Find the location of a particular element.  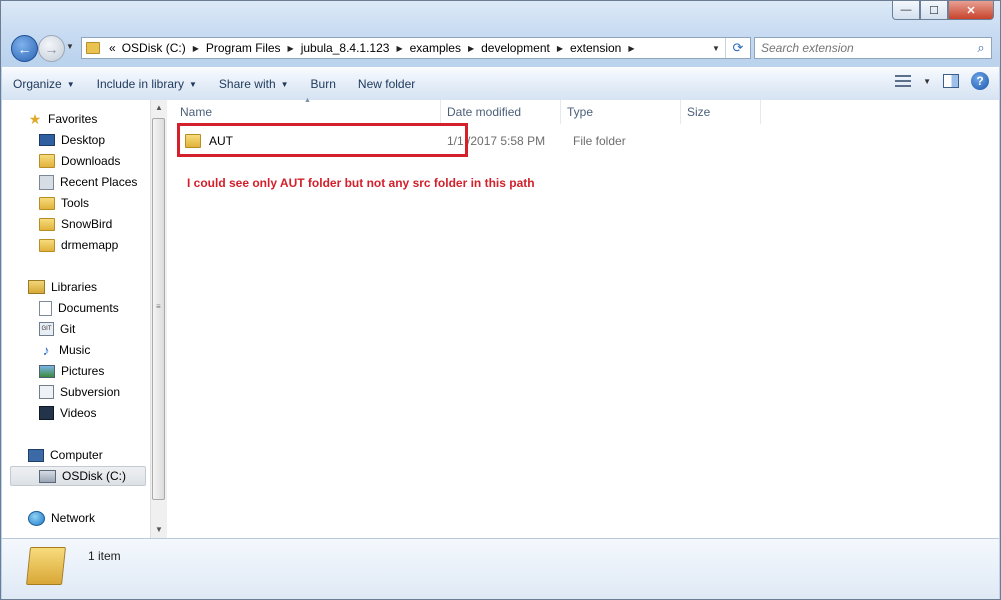

sidebar-item-label: SnowBird is located at coordinates (87, 224).